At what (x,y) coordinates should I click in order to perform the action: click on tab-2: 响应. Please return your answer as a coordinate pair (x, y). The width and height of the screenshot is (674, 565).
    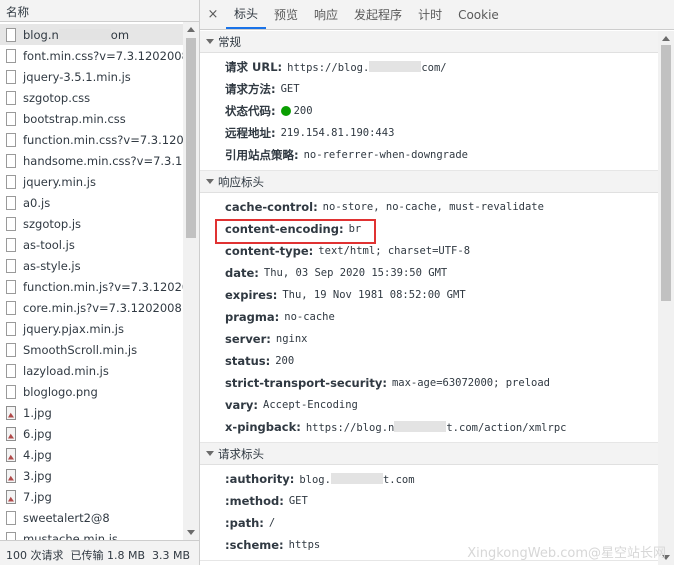
    Looking at the image, I should click on (326, 14).